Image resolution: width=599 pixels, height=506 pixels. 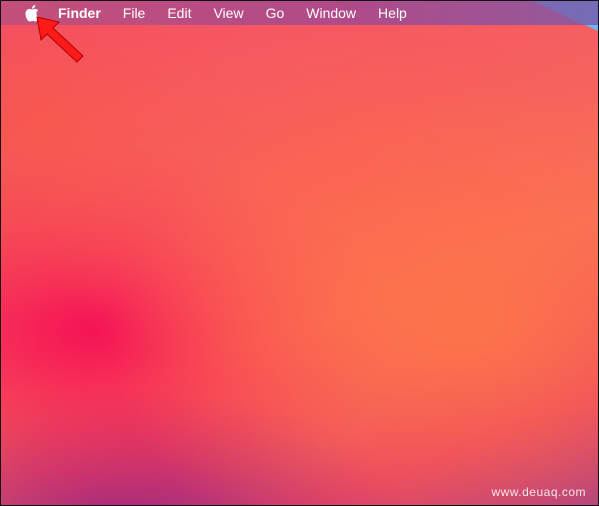 I want to click on watermark: www.deuaq.com, so click(x=538, y=492).